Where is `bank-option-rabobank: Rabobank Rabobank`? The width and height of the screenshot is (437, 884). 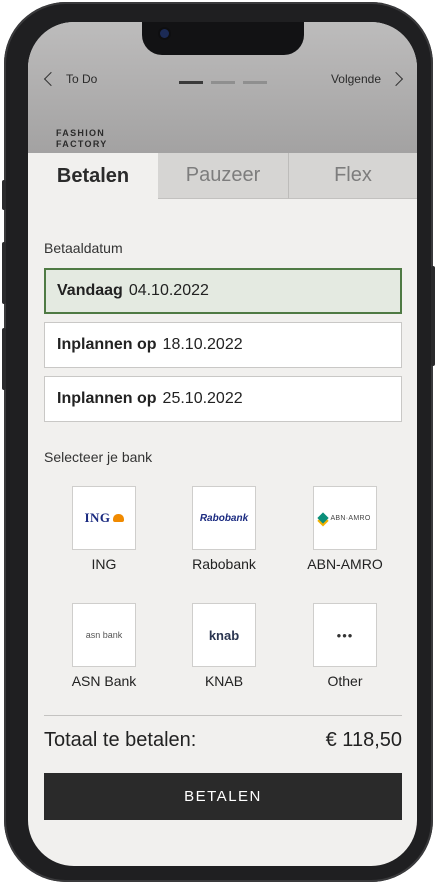 bank-option-rabobank: Rabobank Rabobank is located at coordinates (224, 529).